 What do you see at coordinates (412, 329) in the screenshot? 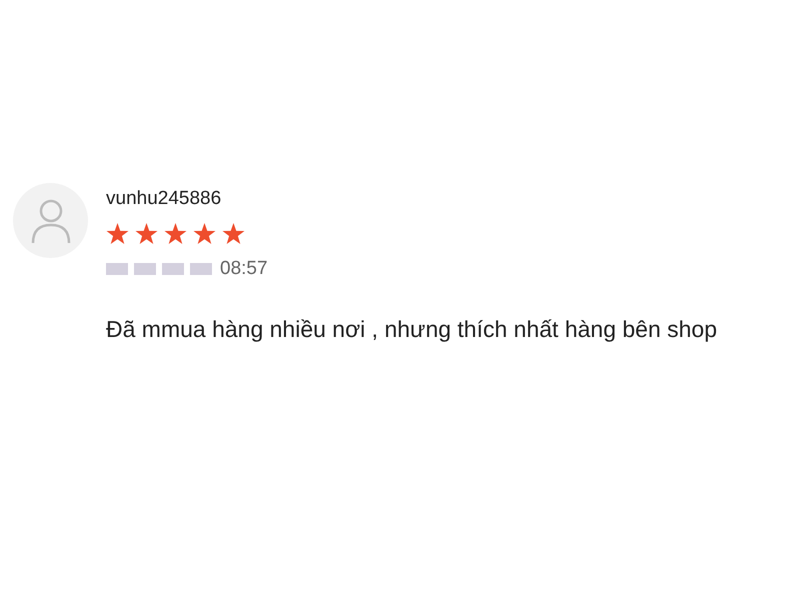
I see `review-text: Đã mmua hàng nhiều nơi , nhưng thích nhất hàng bên shop` at bounding box center [412, 329].